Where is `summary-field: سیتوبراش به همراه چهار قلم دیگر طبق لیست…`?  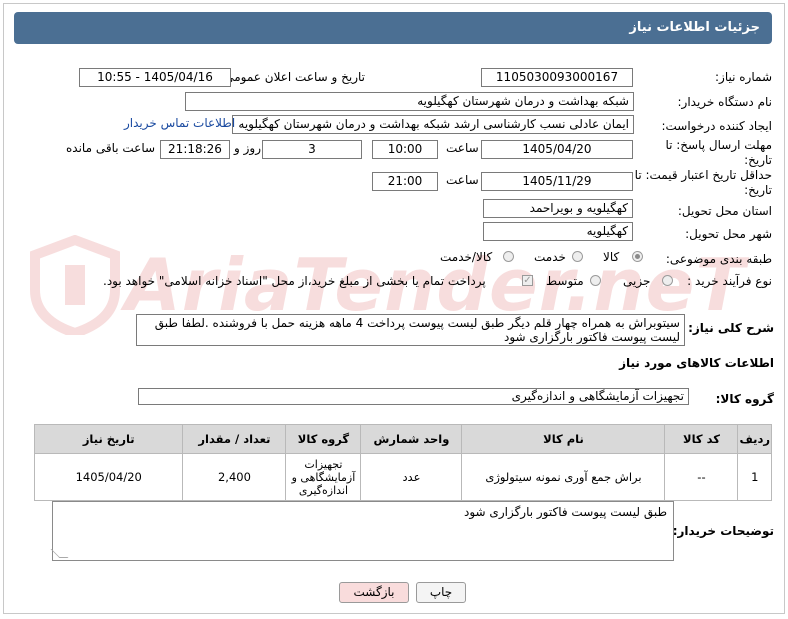 summary-field: سیتوبراش به همراه چهار قلم دیگر طبق لیست… is located at coordinates (410, 330).